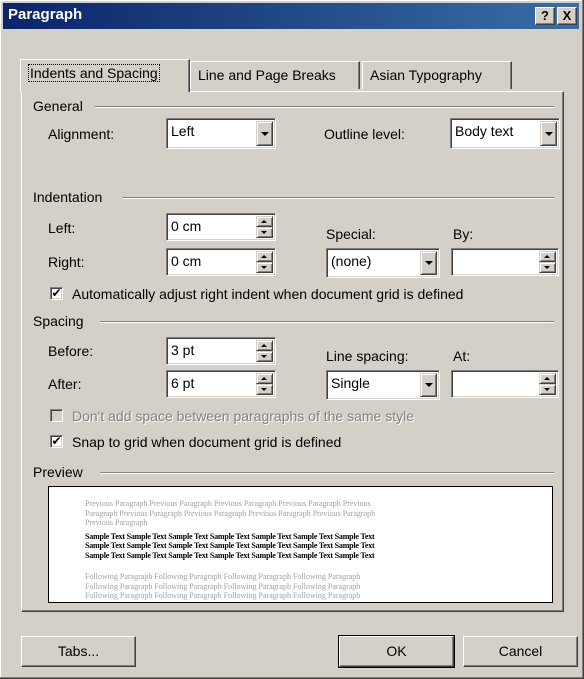 The height and width of the screenshot is (679, 584). Describe the element at coordinates (61, 321) in the screenshot. I see `spacing-heading: Spacing` at that location.